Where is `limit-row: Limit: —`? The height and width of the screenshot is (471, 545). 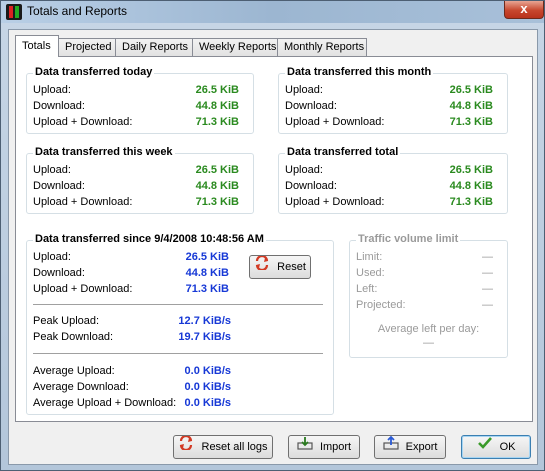 limit-row: Limit: — is located at coordinates (429, 258).